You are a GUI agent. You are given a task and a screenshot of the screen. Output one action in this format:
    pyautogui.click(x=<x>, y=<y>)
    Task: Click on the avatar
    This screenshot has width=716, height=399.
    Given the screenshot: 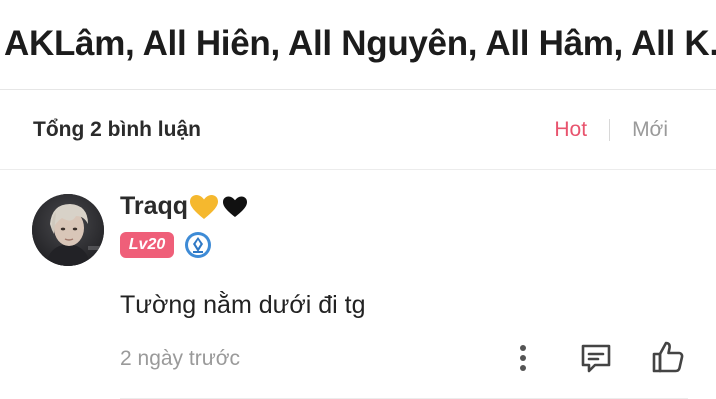 What is the action you would take?
    pyautogui.click(x=68, y=230)
    